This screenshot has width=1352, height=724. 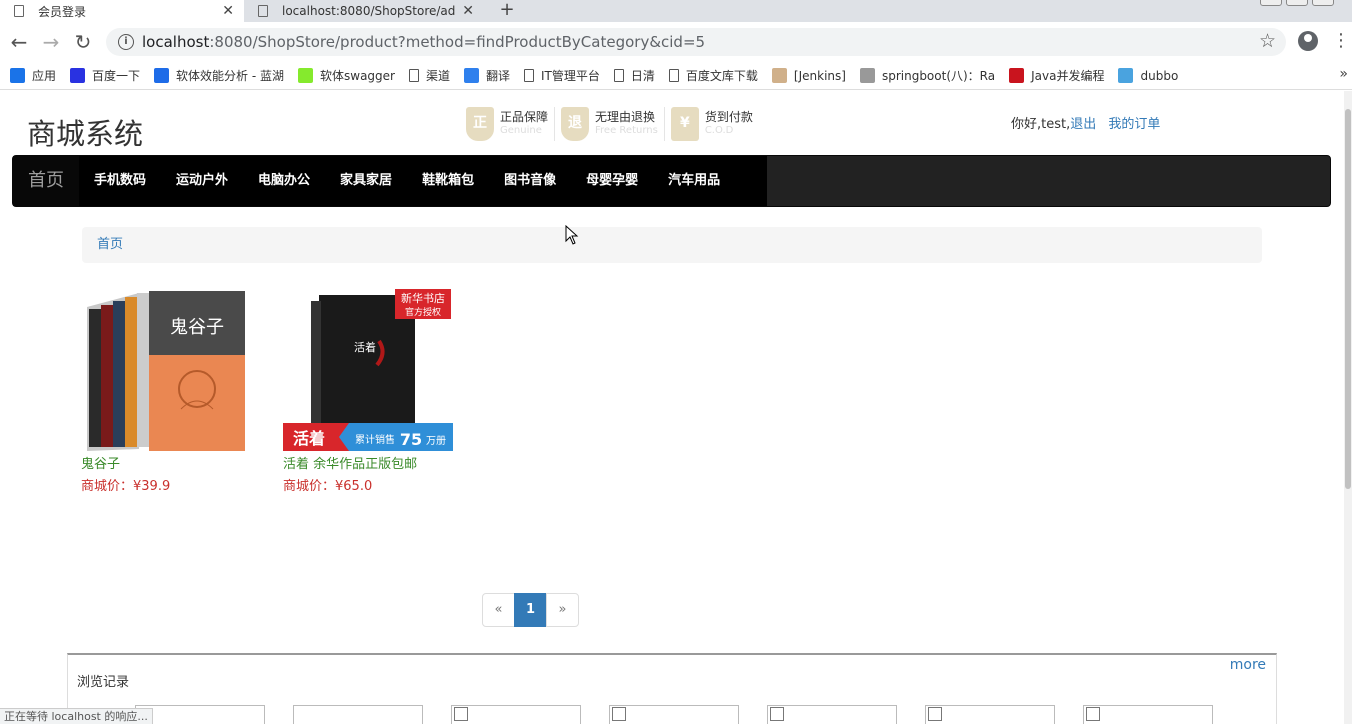 I want to click on translate-icon, so click(x=471, y=75).